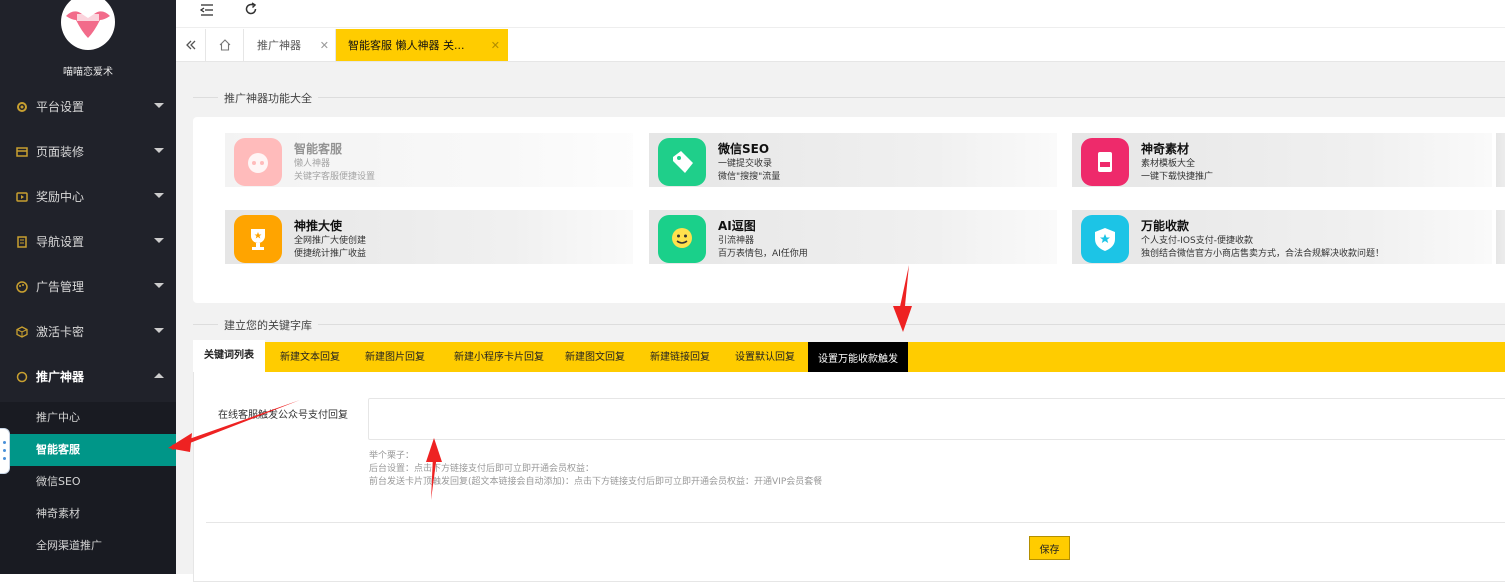  I want to click on hint-title: 举个栗子：, so click(392, 456).